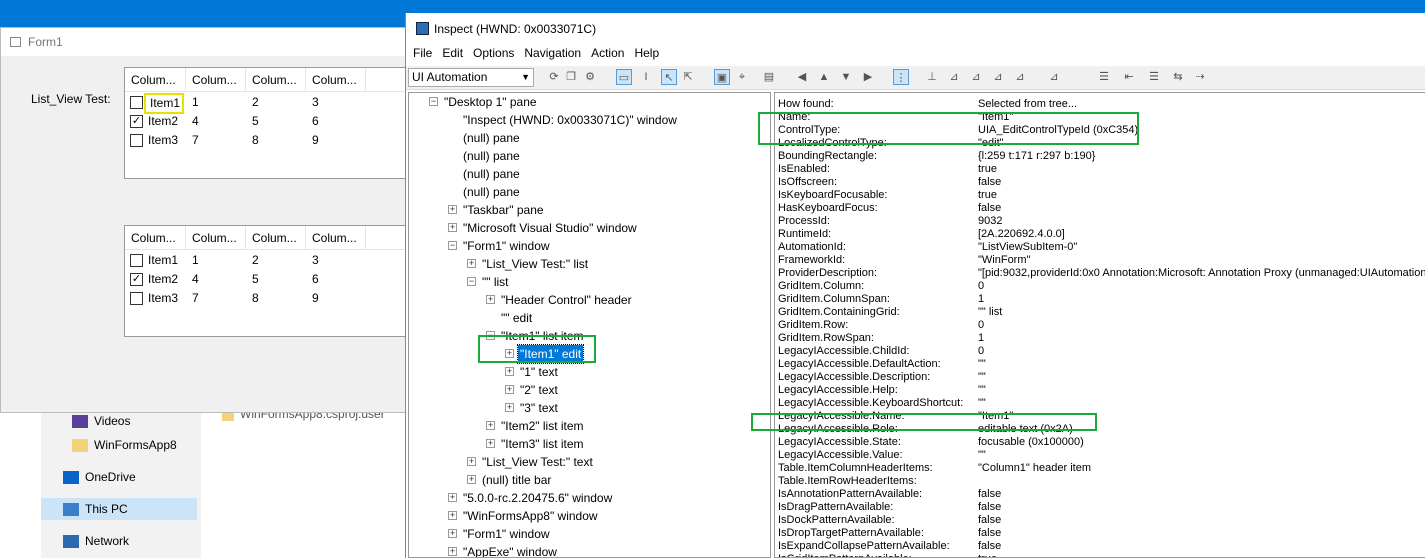  What do you see at coordinates (624, 77) in the screenshot?
I see `rectangle-icon: ▭` at bounding box center [624, 77].